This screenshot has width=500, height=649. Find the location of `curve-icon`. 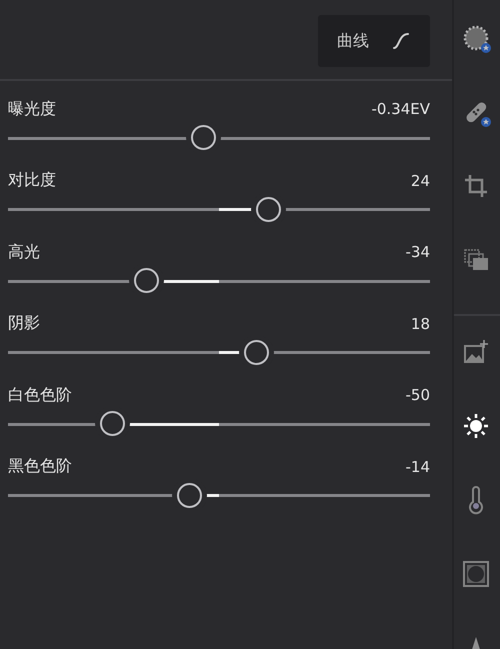

curve-icon is located at coordinates (401, 41).